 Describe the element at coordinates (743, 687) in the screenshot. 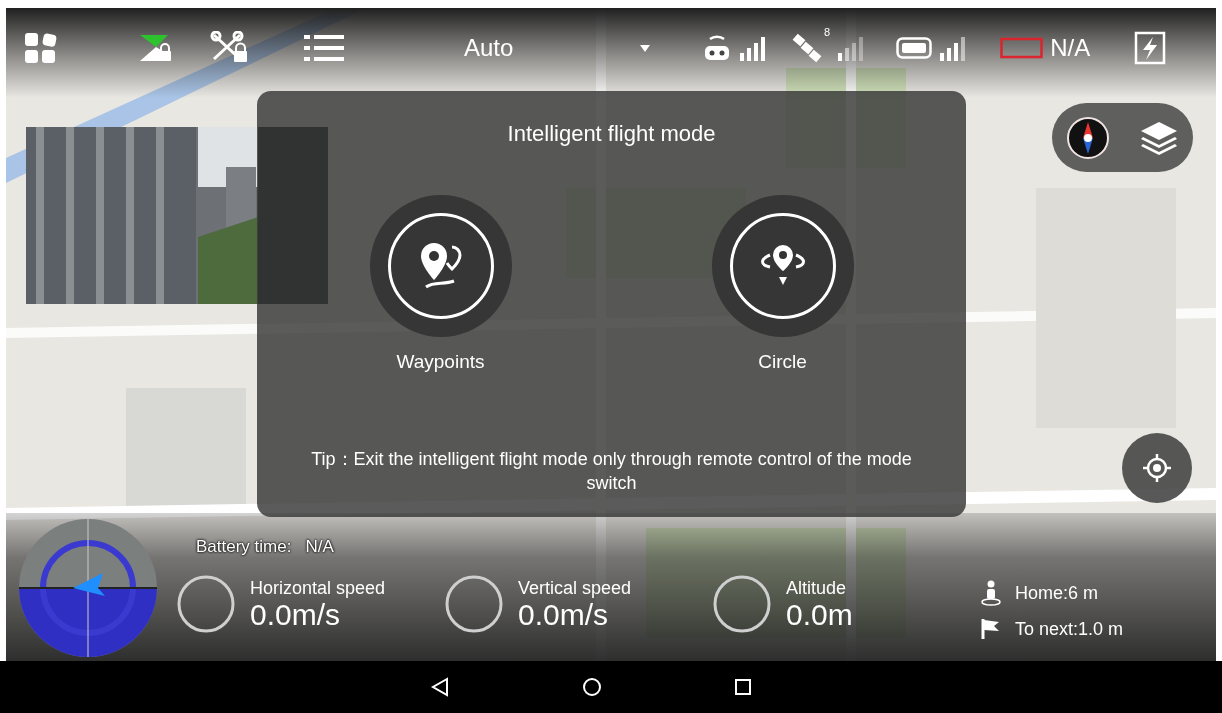

I see `recents-icon` at that location.